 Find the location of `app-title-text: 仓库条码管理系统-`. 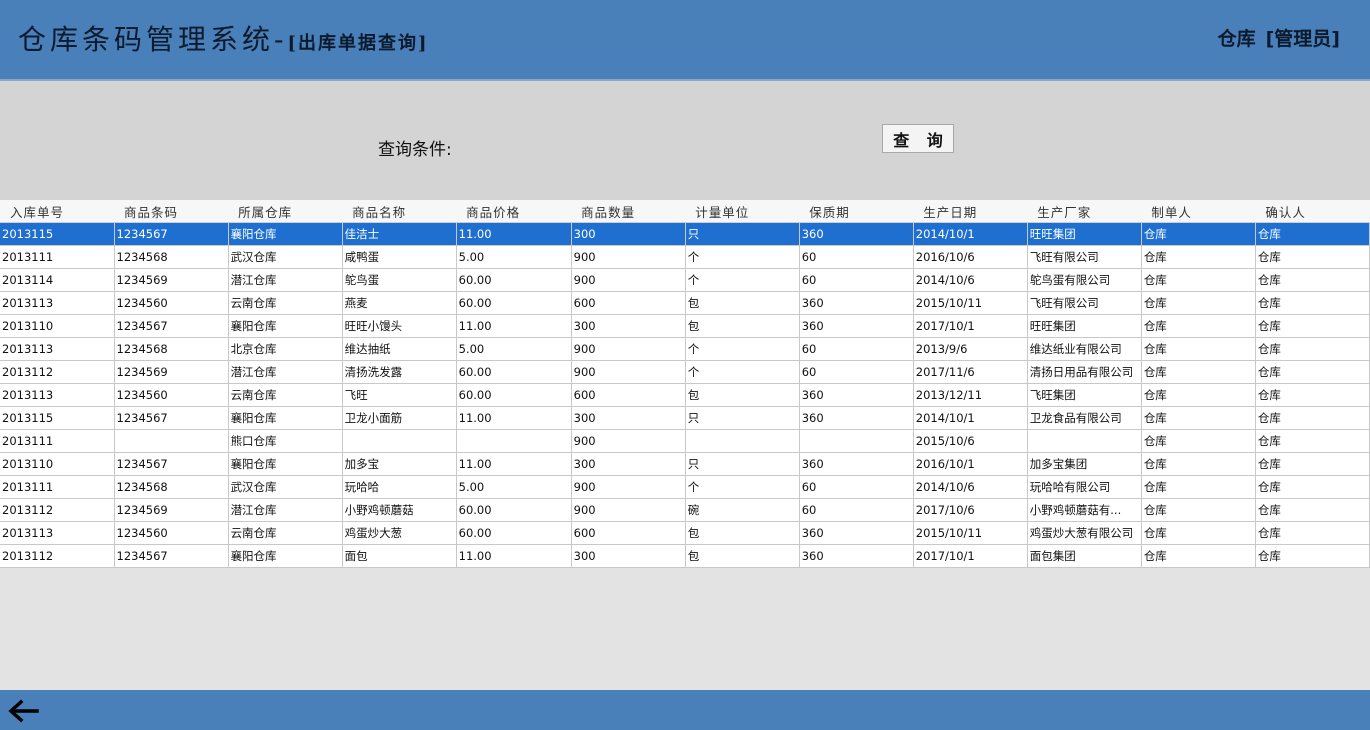

app-title-text: 仓库条码管理系统- is located at coordinates (153, 39).